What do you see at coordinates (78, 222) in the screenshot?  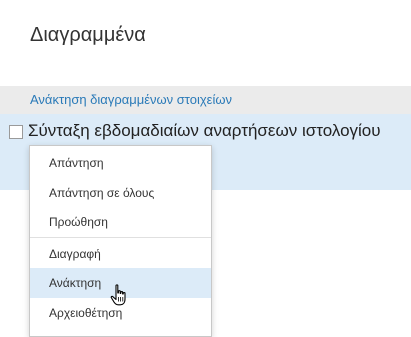 I see `menu-item-label: Προώθηση` at bounding box center [78, 222].